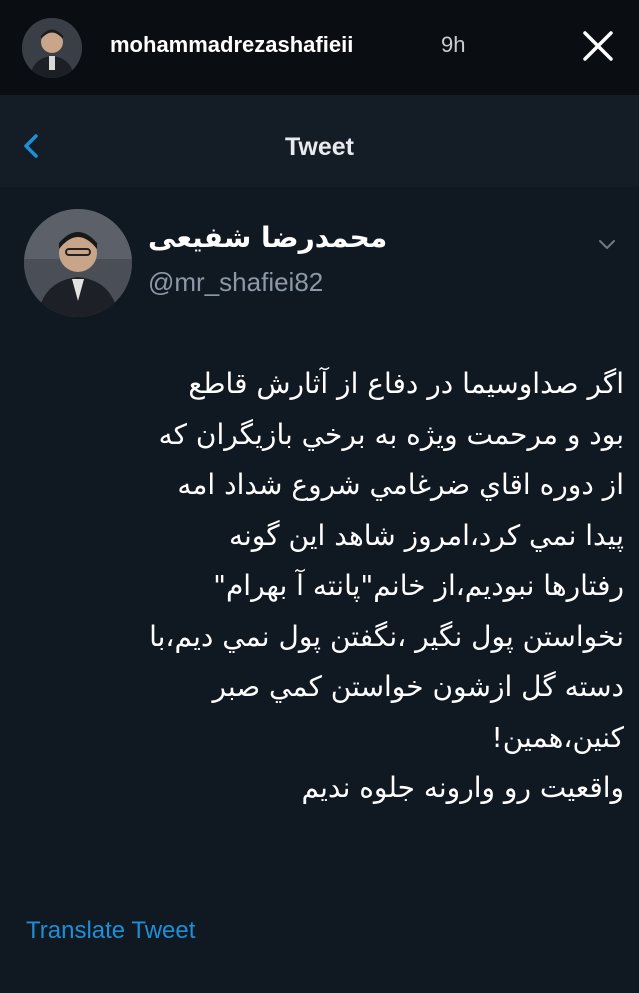 The image size is (639, 993). What do you see at coordinates (391, 434) in the screenshot?
I see `tweet-text-line: بود و مرحمت ويژه به برخي بازيگران كه` at bounding box center [391, 434].